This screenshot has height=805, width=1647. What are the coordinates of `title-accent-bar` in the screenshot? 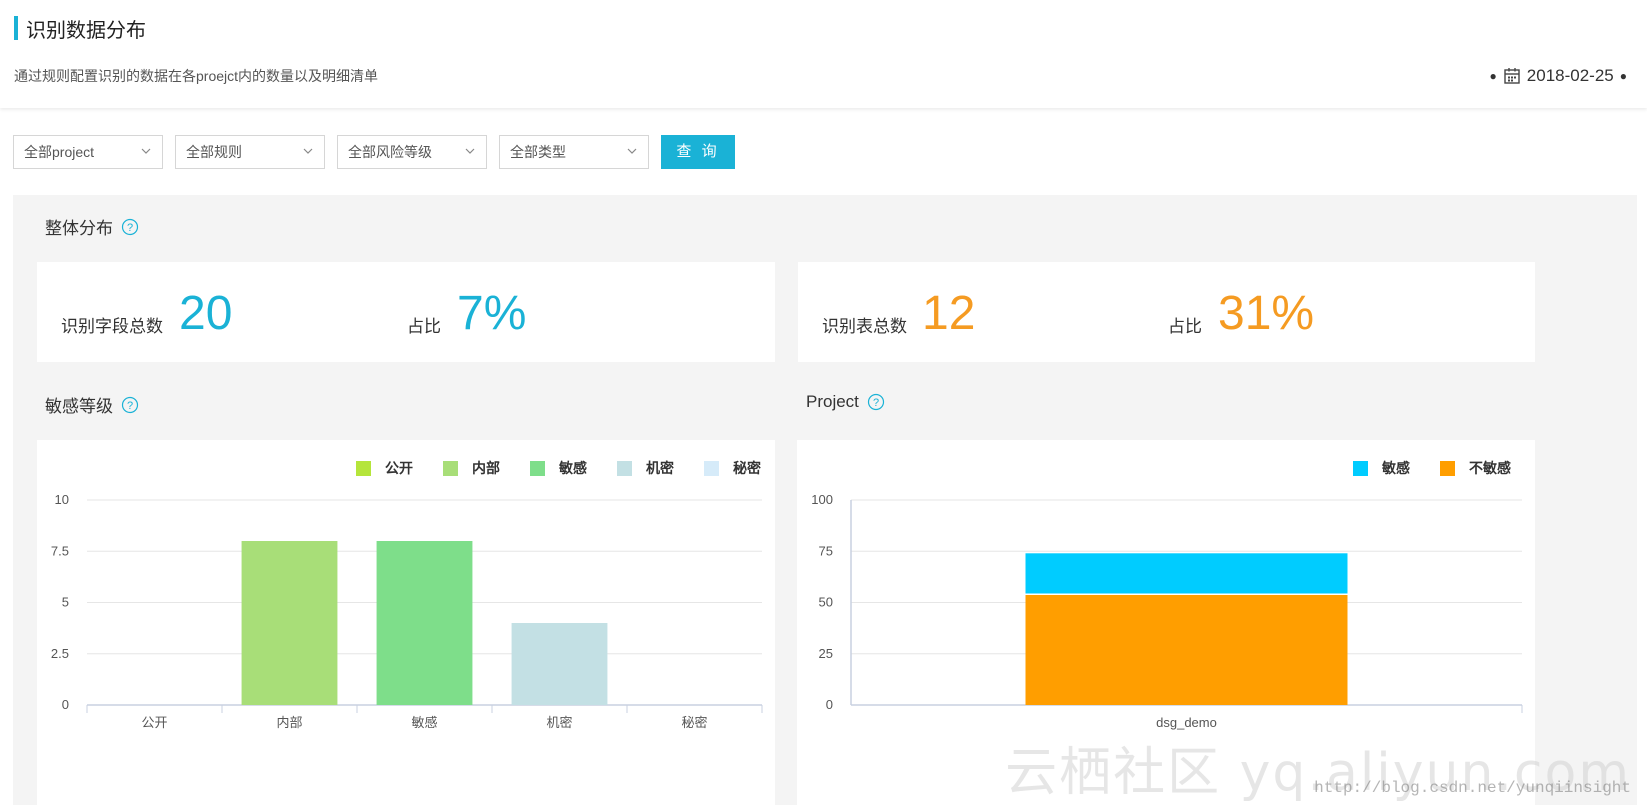 It's located at (16, 28).